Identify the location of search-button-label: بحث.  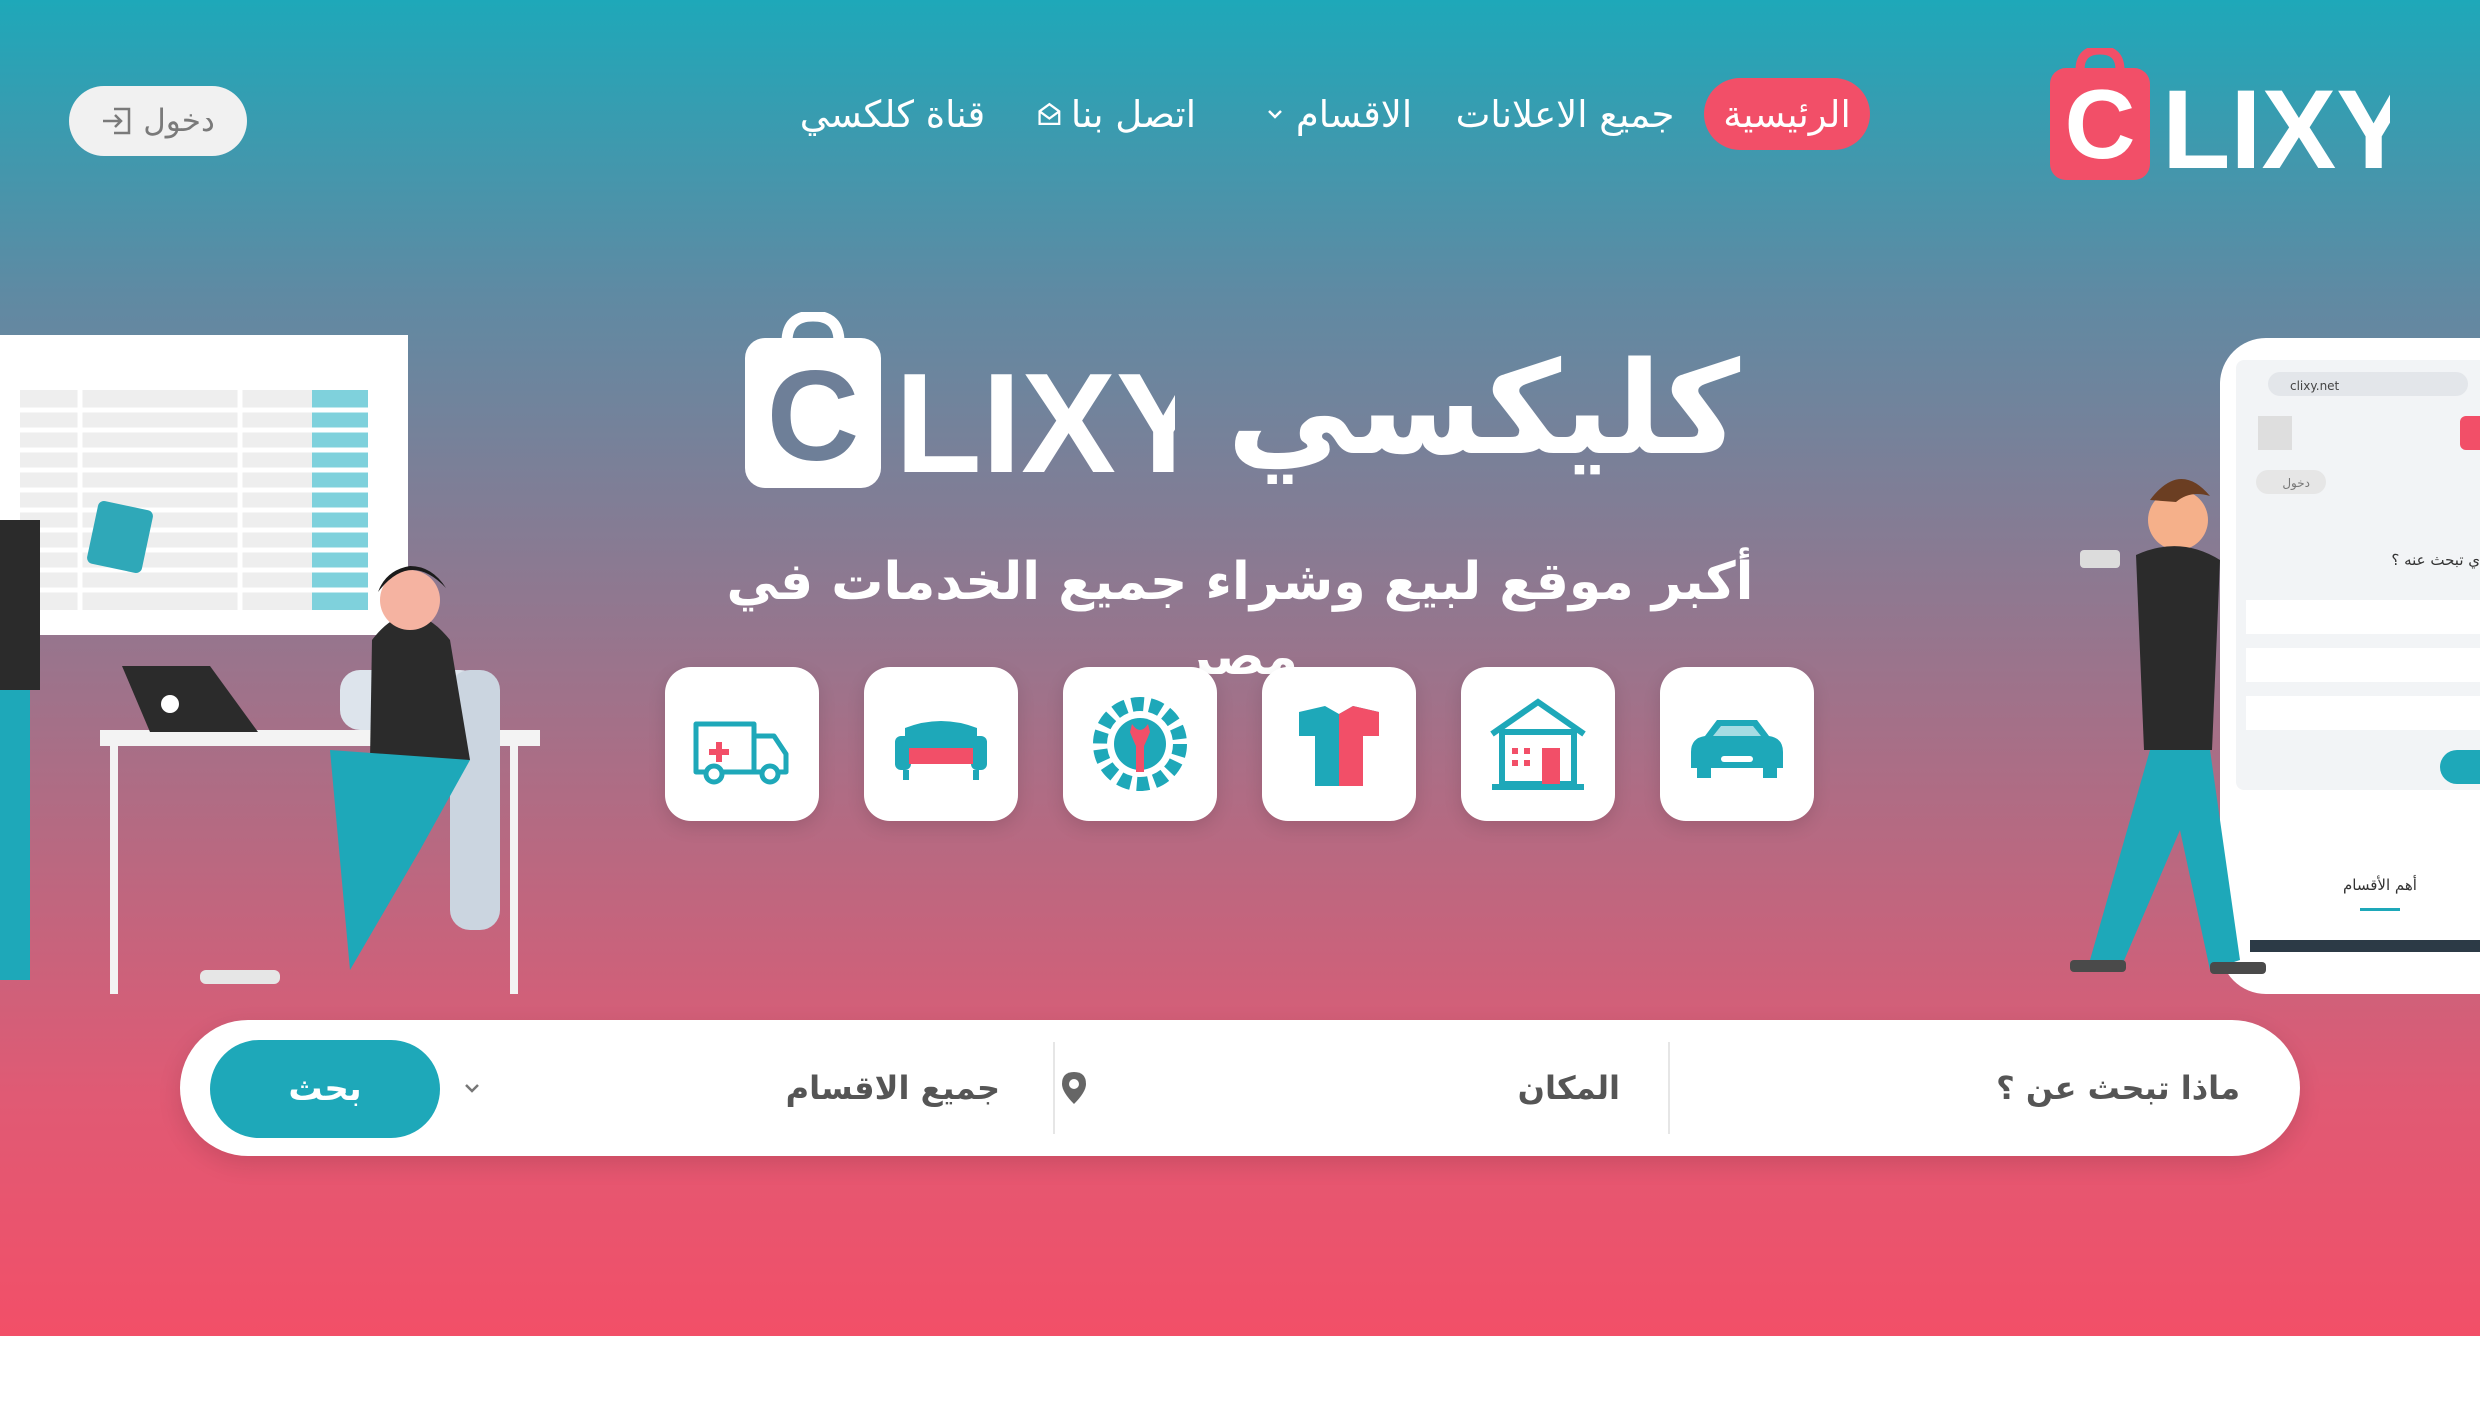
(325, 1089).